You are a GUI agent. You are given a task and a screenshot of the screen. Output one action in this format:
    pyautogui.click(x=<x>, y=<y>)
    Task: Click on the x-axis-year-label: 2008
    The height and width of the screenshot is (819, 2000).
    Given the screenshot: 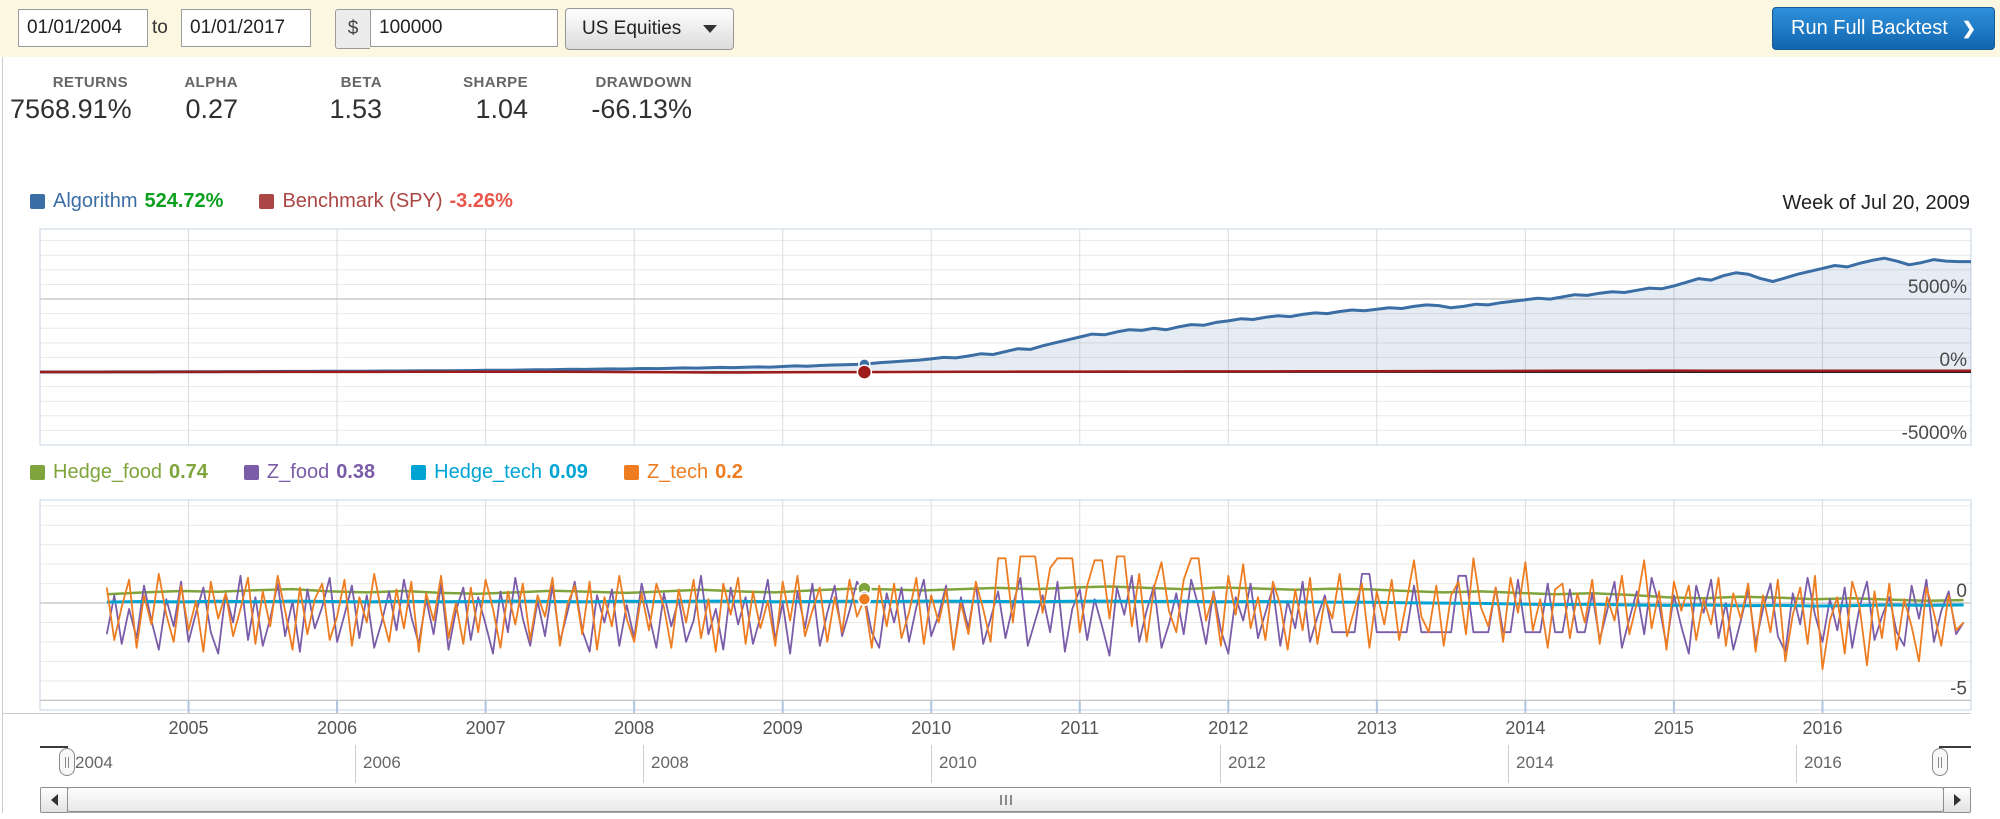 What is the action you would take?
    pyautogui.click(x=634, y=728)
    